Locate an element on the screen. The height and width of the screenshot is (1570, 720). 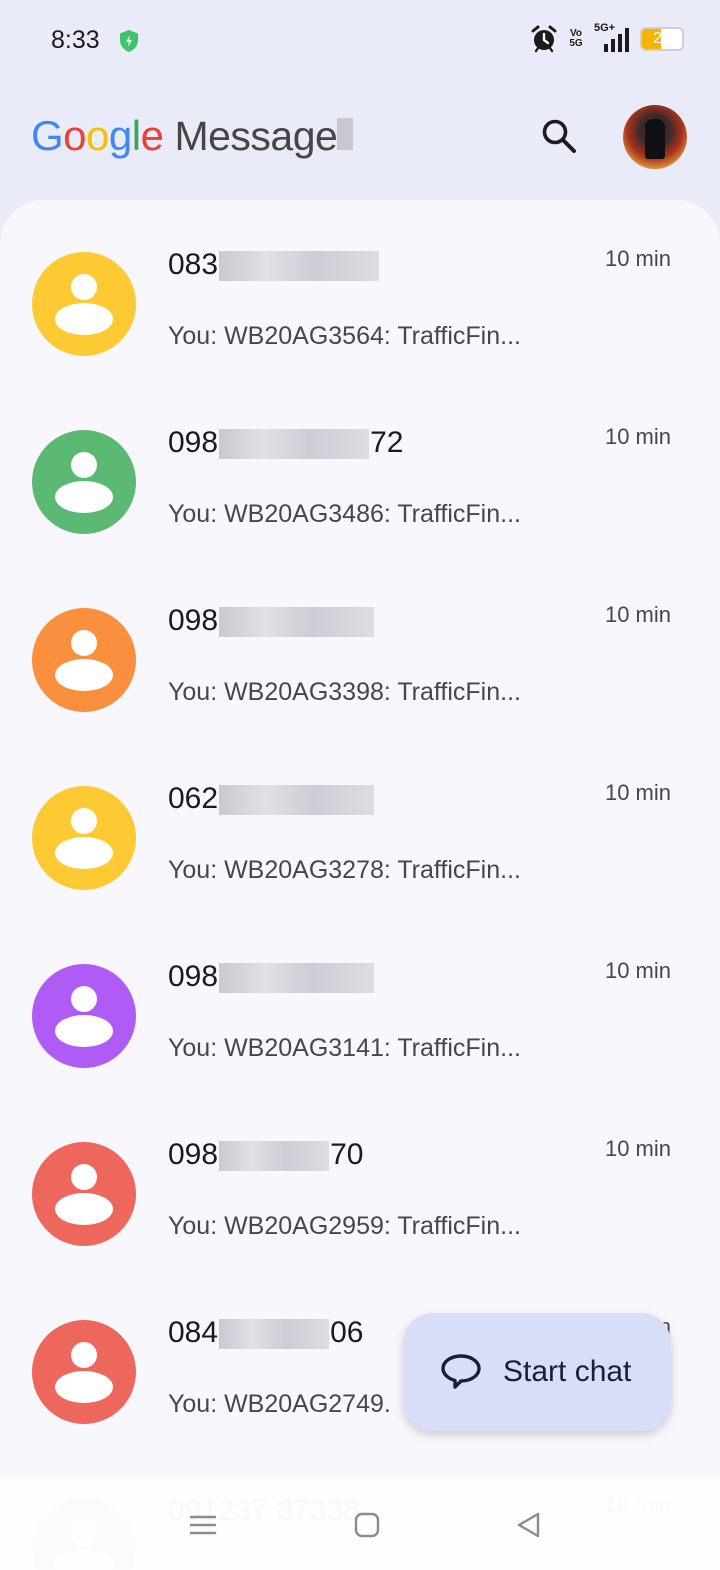
avatar-figure is located at coordinates (655, 139).